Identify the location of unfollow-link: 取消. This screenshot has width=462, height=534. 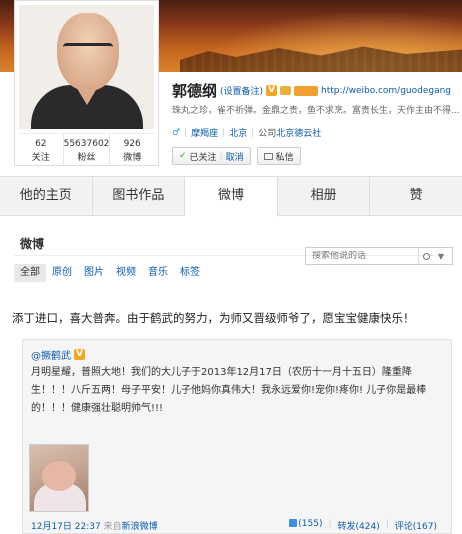
(235, 156).